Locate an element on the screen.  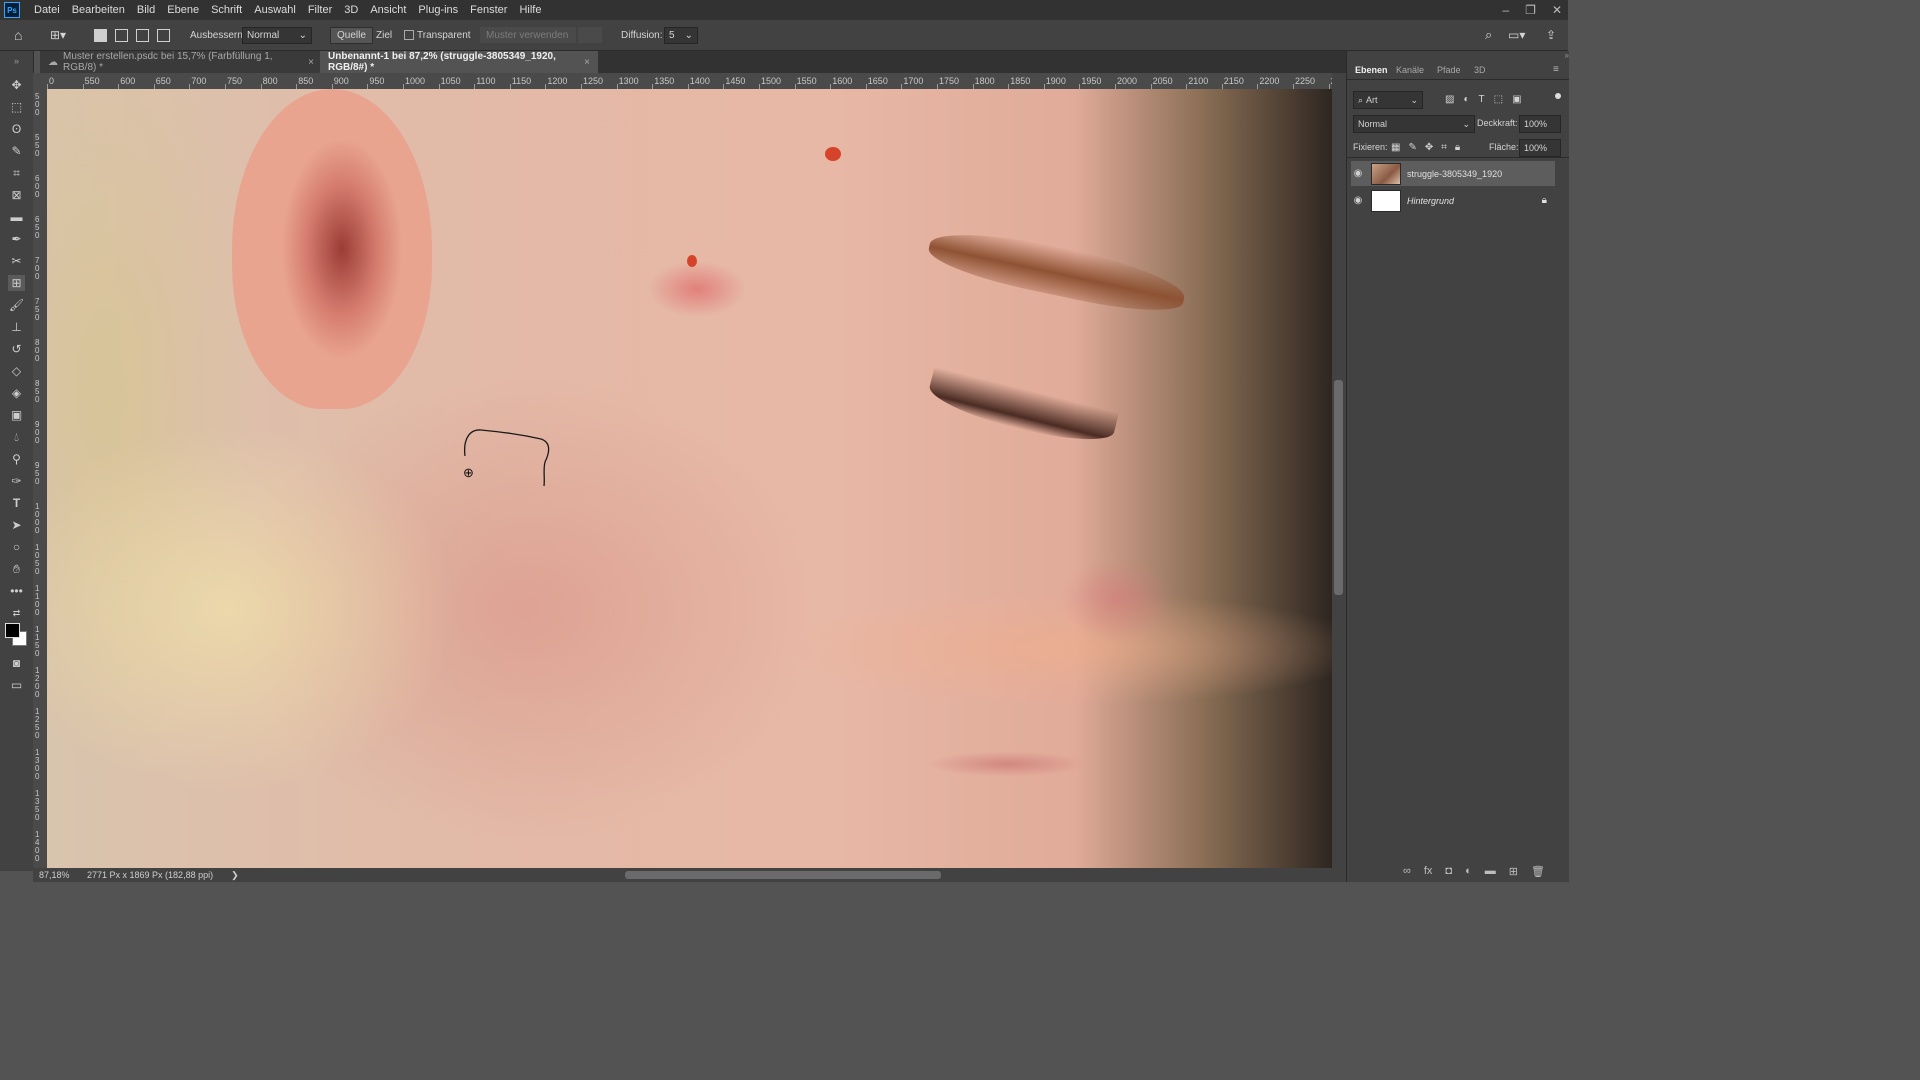
pen-tool-icon: ✑ is located at coordinates (16, 481).